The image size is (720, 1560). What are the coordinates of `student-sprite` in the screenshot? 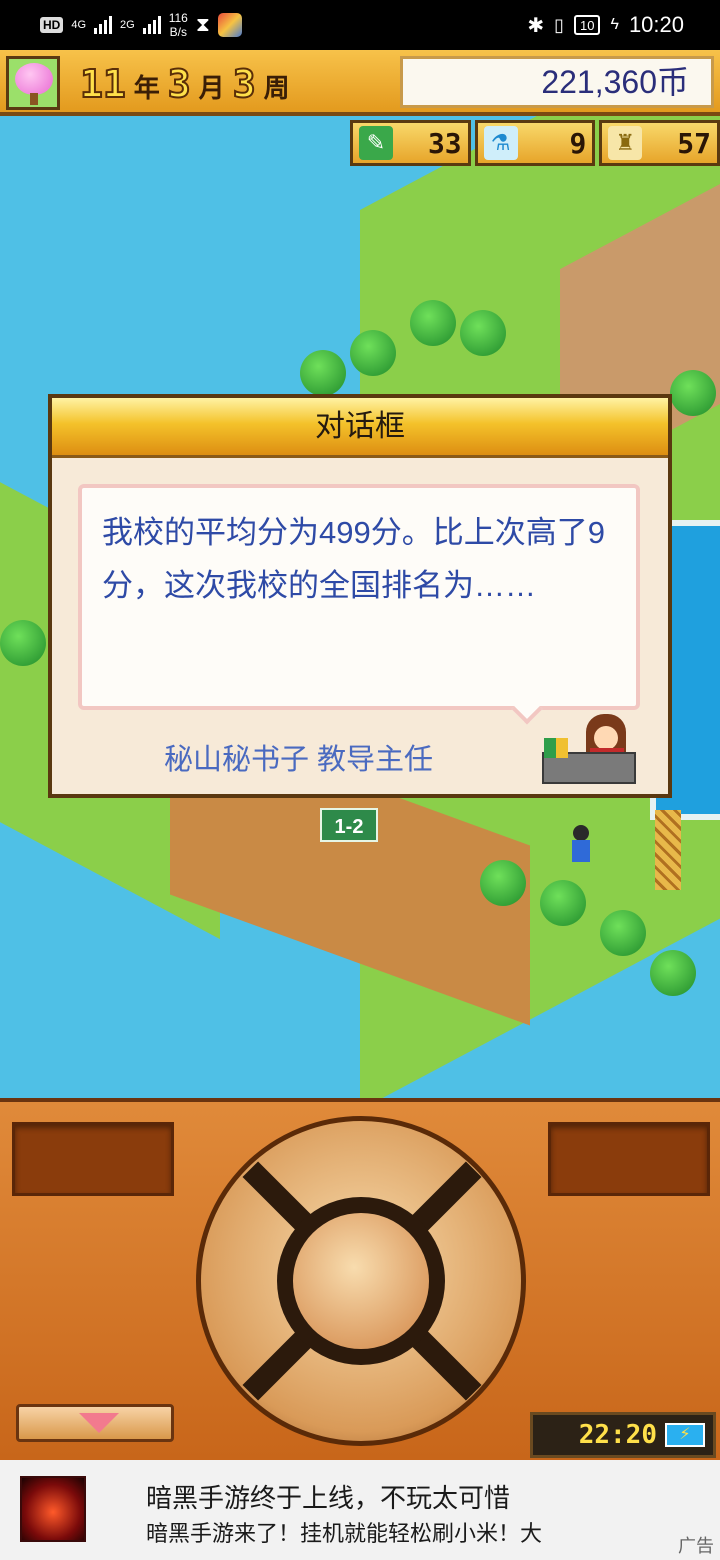 It's located at (581, 845).